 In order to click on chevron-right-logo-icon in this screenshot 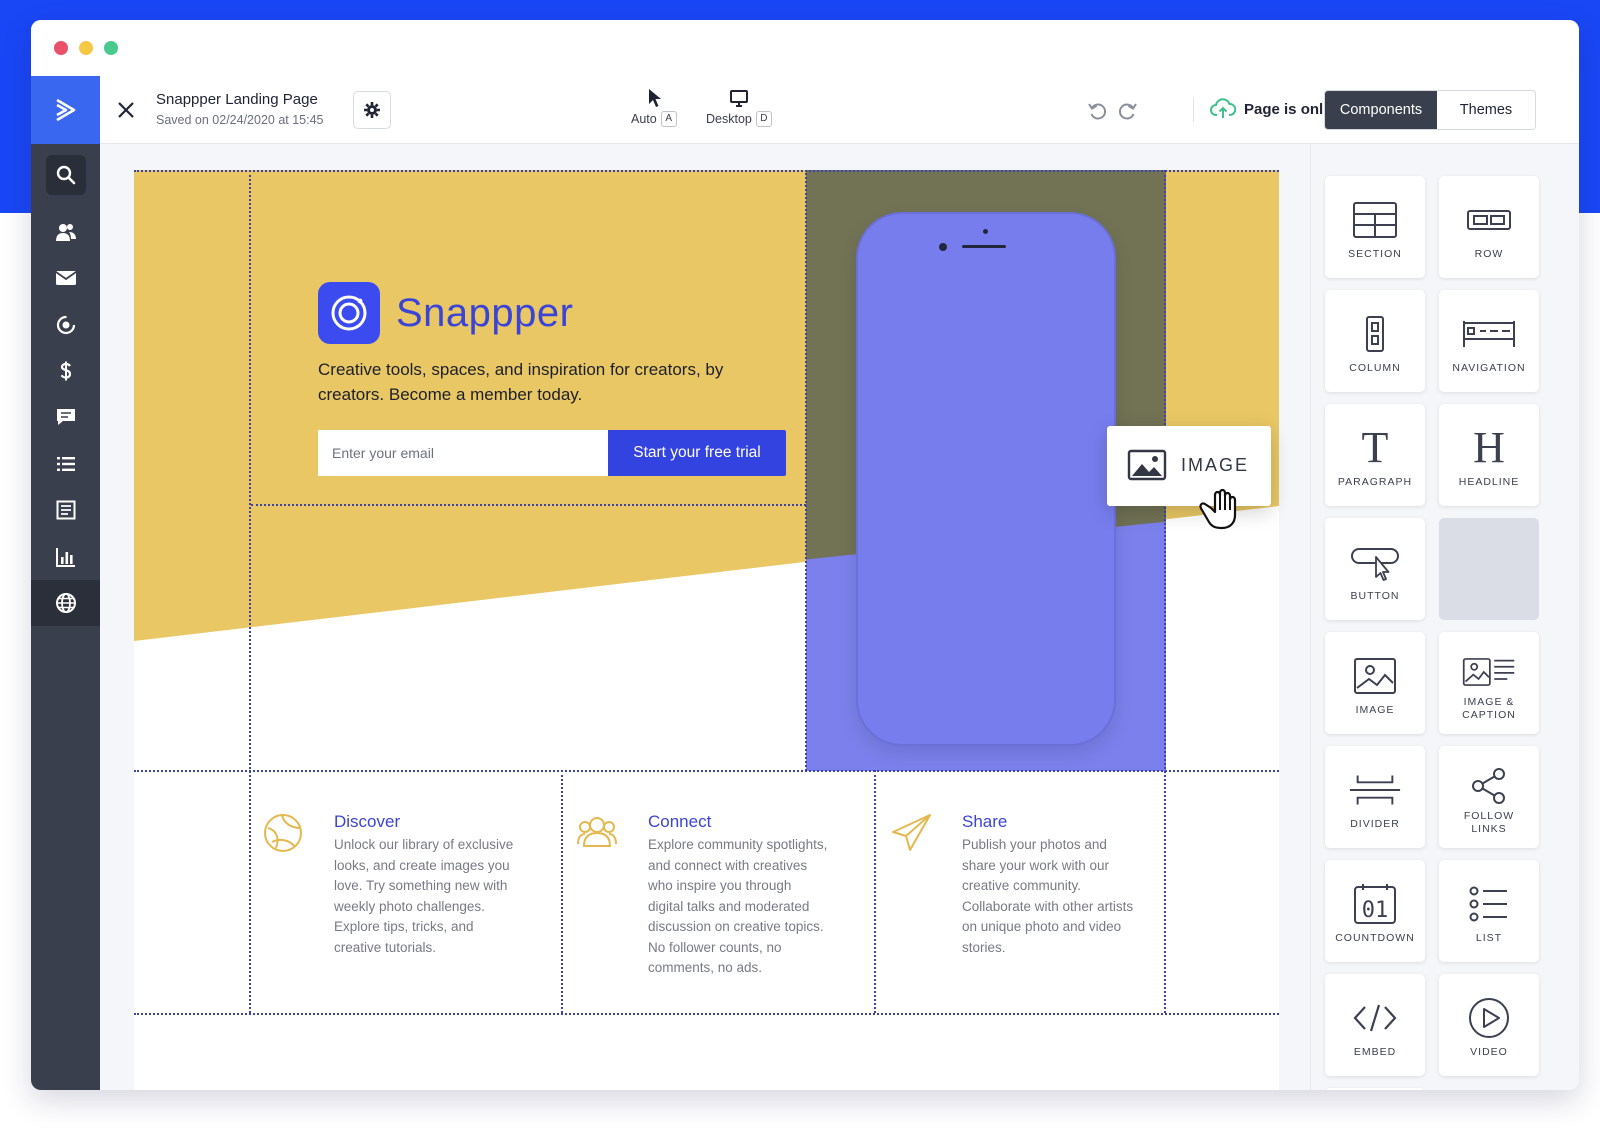, I will do `click(65, 110)`.